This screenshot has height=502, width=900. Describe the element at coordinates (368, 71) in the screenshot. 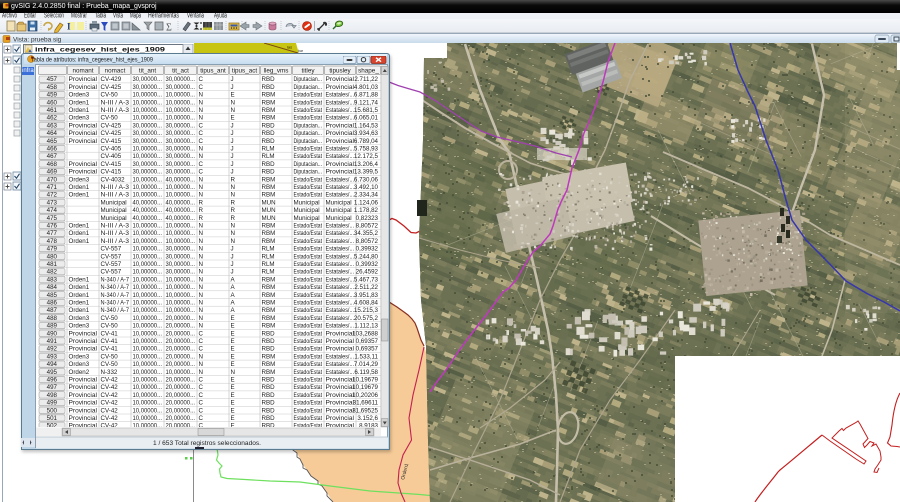

I see `svg-text: shape_` at that location.